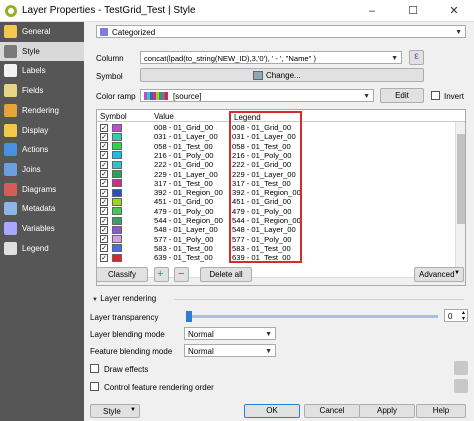 This screenshot has width=474, height=421. What do you see at coordinates (184, 155) in the screenshot?
I see `category-value: 216 - 01_Poly_00` at bounding box center [184, 155].